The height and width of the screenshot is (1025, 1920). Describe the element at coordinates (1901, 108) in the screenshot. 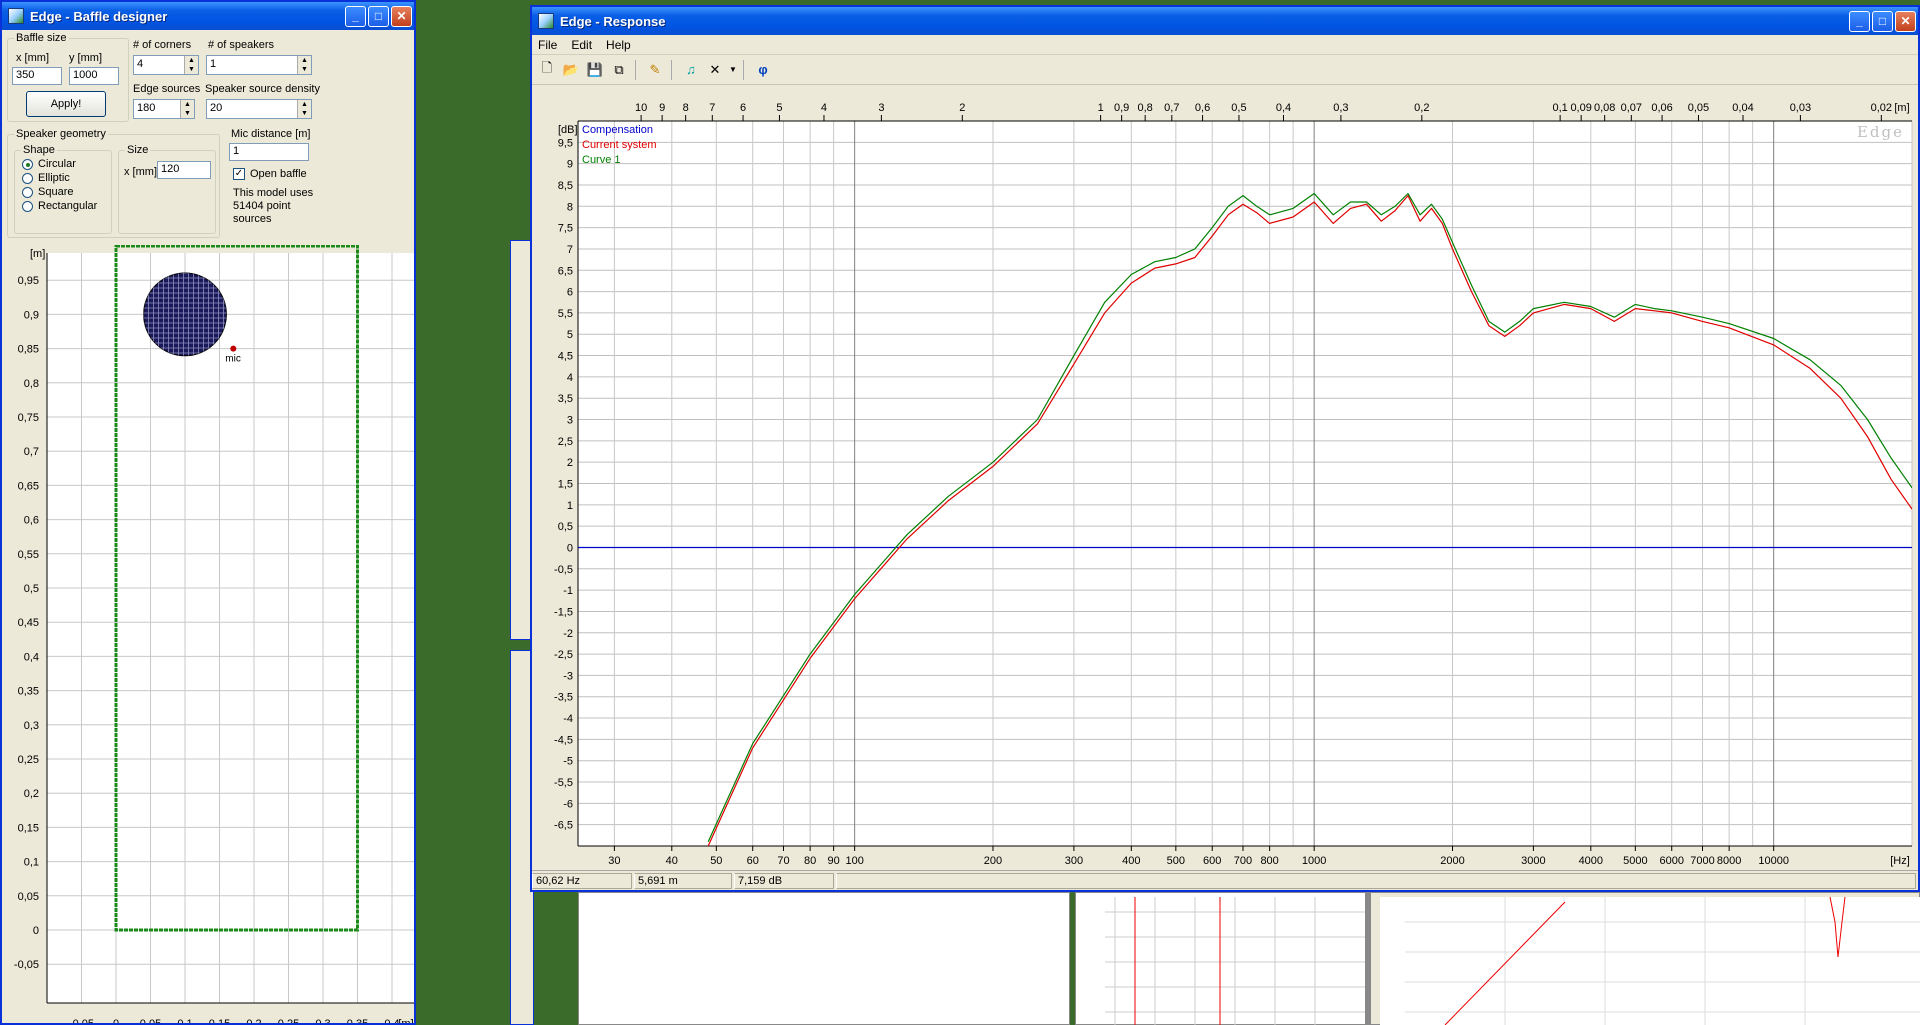

I see `top-axis-unit: [m]` at that location.